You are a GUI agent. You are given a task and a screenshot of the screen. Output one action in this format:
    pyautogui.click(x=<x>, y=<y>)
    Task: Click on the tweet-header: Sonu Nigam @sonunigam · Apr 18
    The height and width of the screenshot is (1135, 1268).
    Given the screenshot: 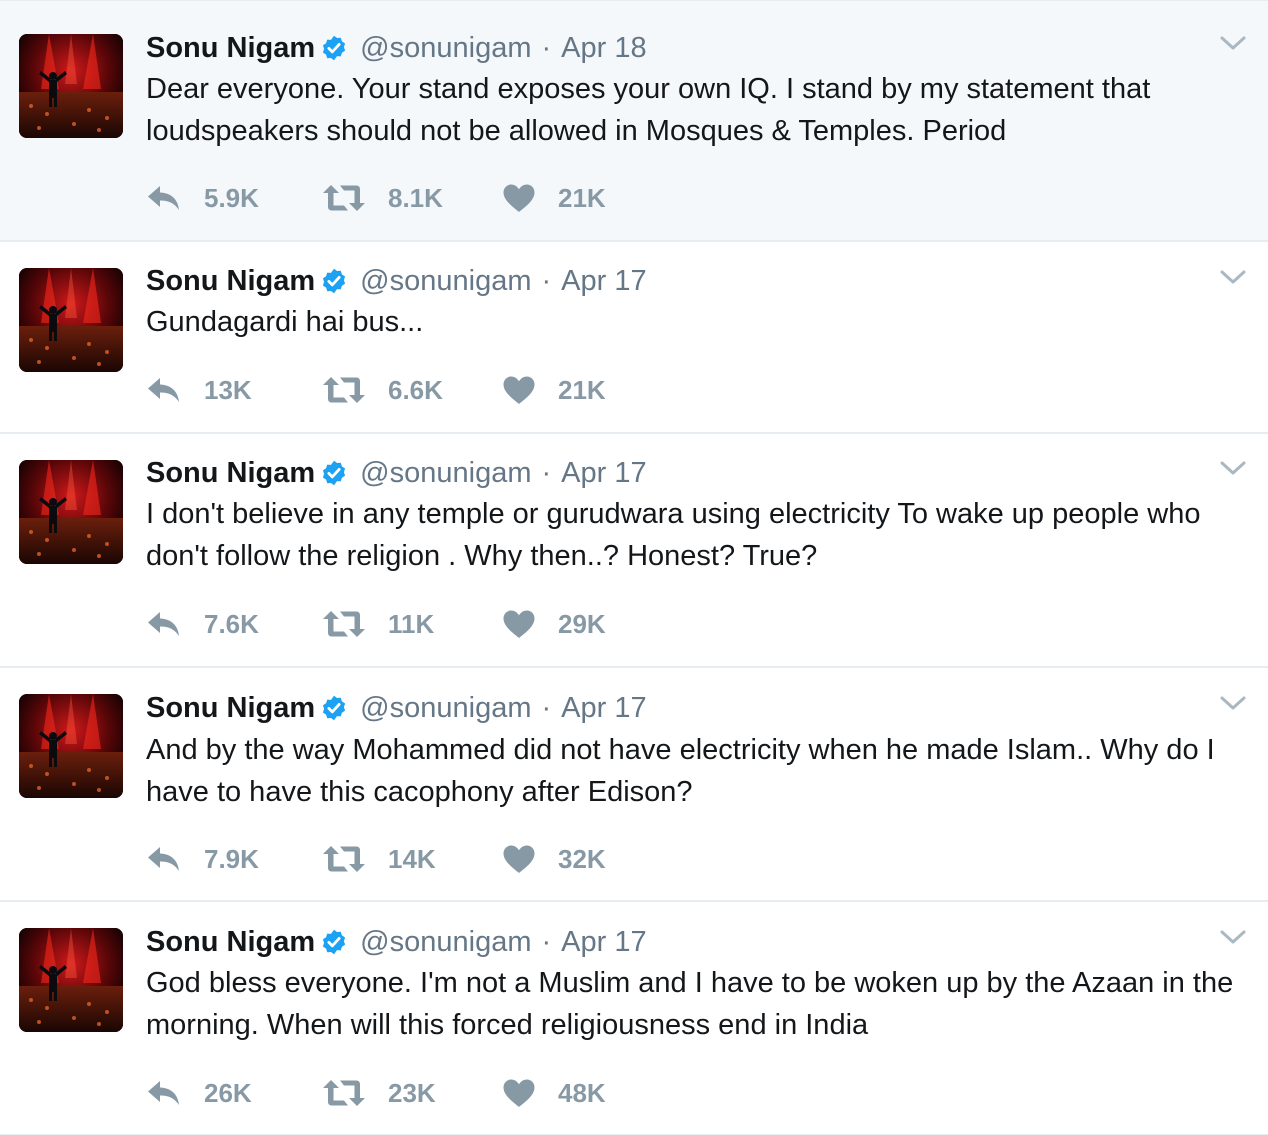 What is the action you would take?
    pyautogui.click(x=396, y=48)
    